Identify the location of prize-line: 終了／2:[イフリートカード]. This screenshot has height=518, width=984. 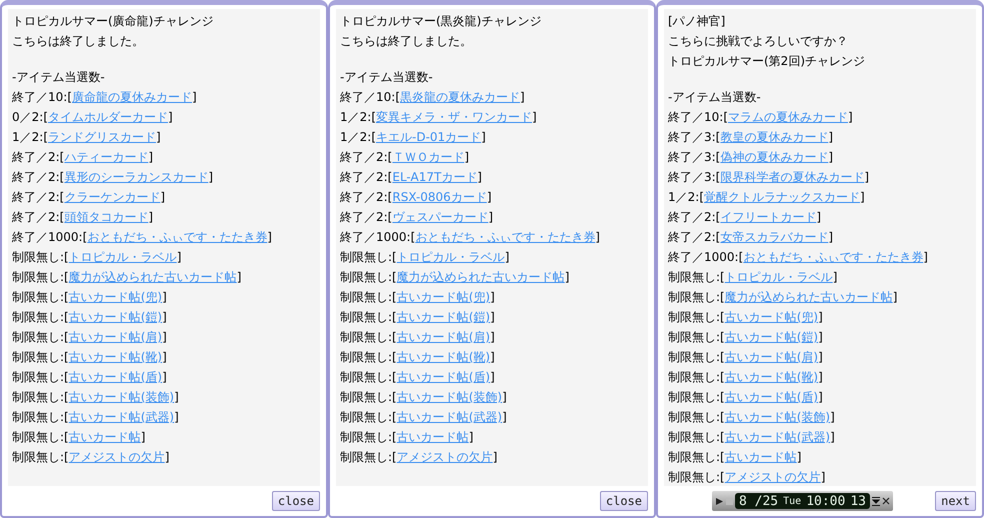
(745, 217).